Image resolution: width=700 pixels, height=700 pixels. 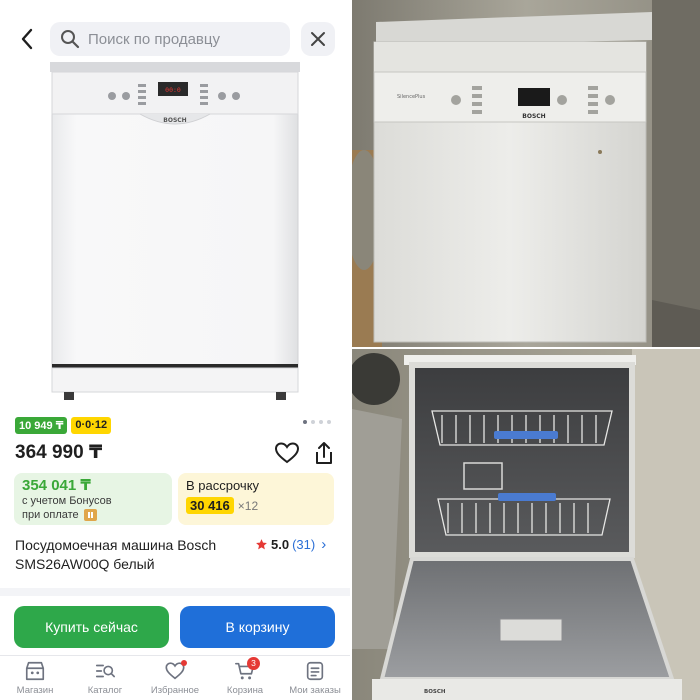 I want to click on nav-label-catalog: Каталог, so click(x=105, y=690).